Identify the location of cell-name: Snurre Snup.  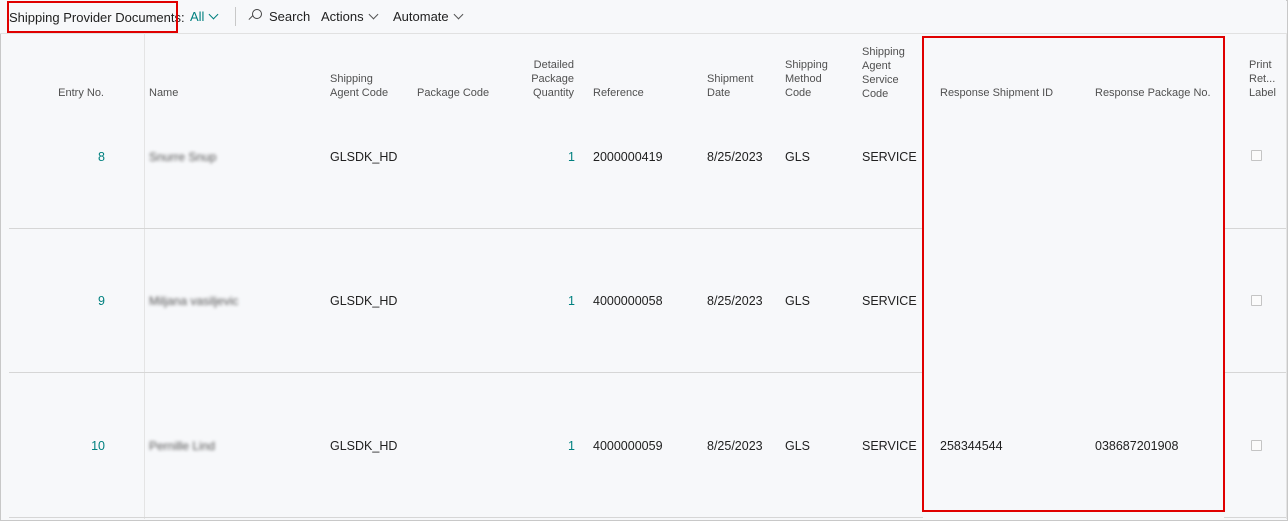
(183, 157).